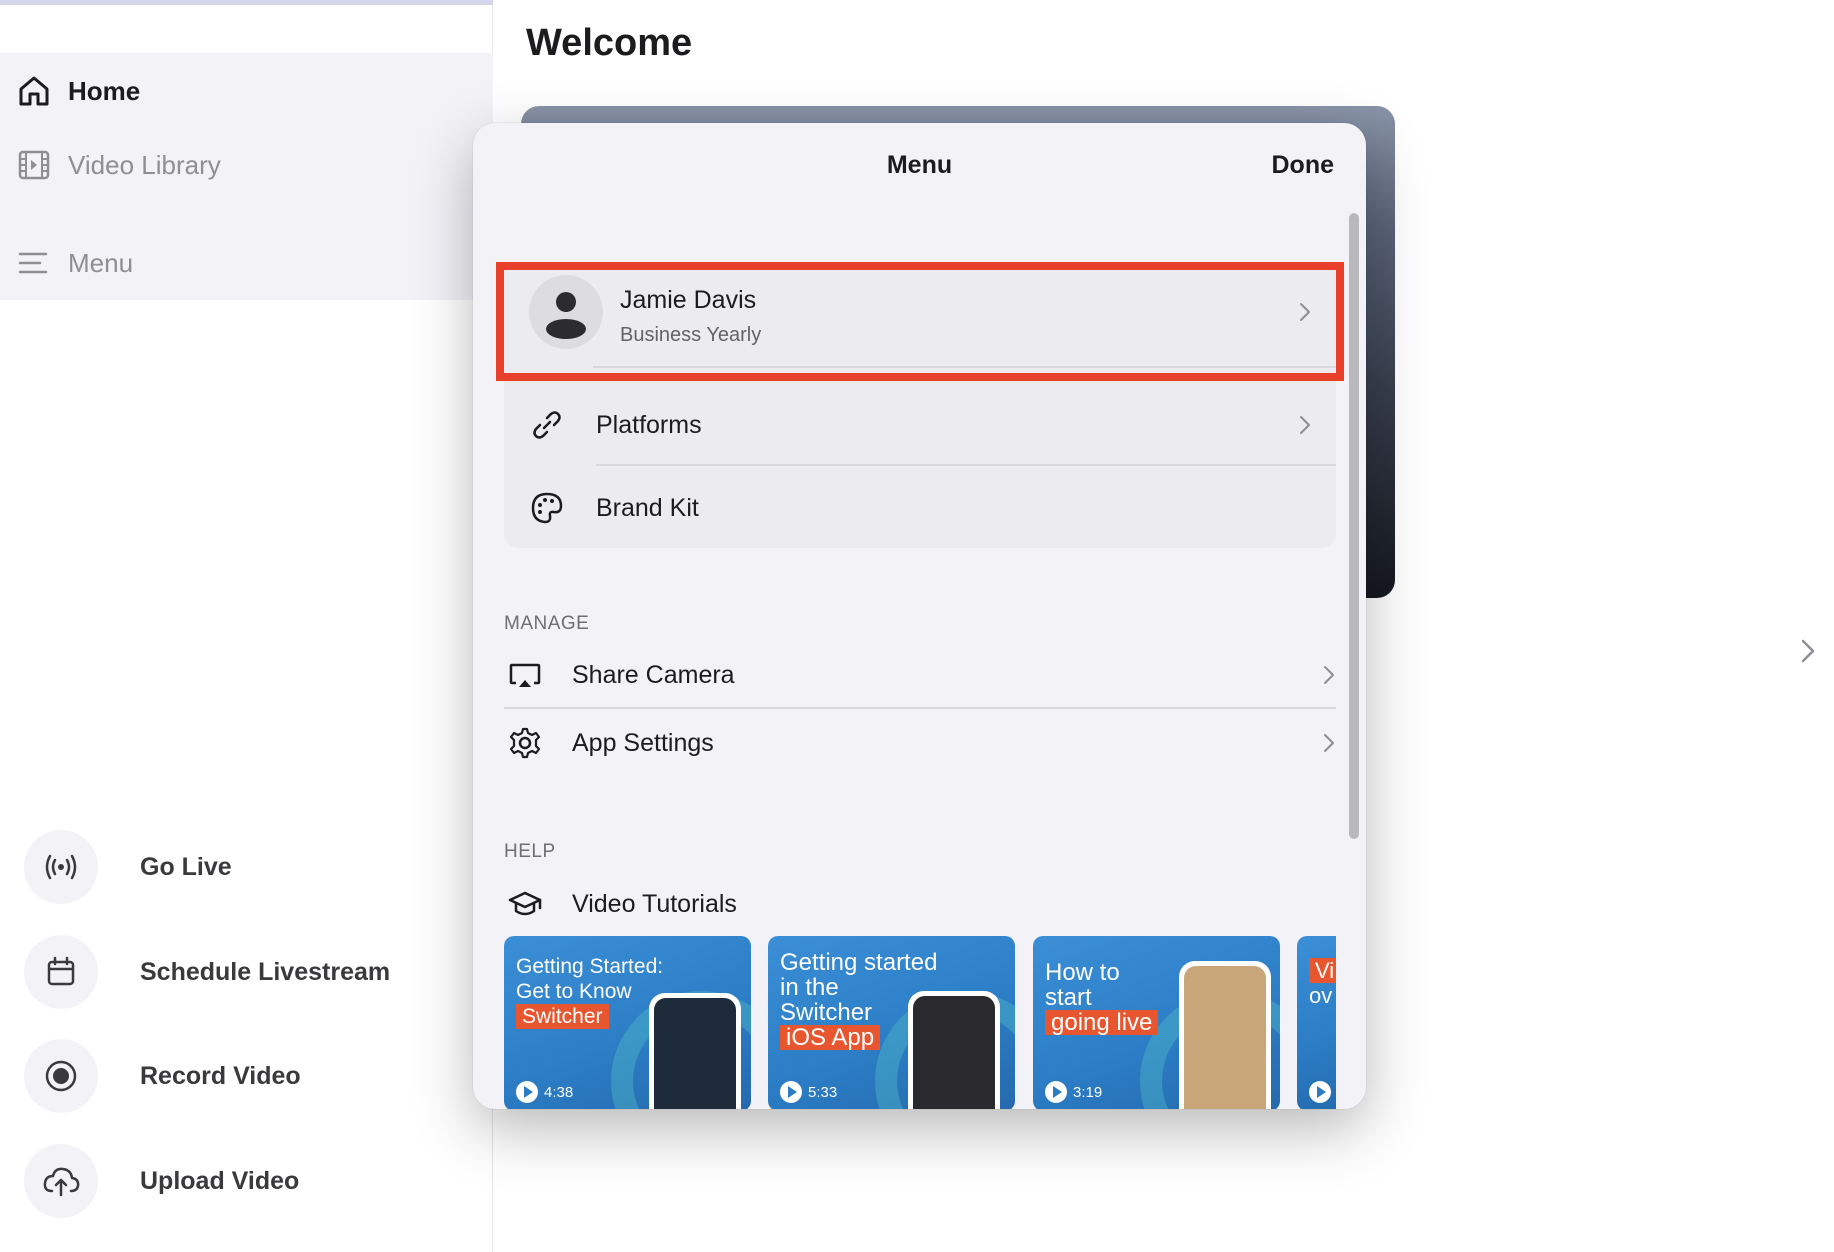 The image size is (1834, 1252). I want to click on tutorial-title: Vi ov, so click(1322, 983).